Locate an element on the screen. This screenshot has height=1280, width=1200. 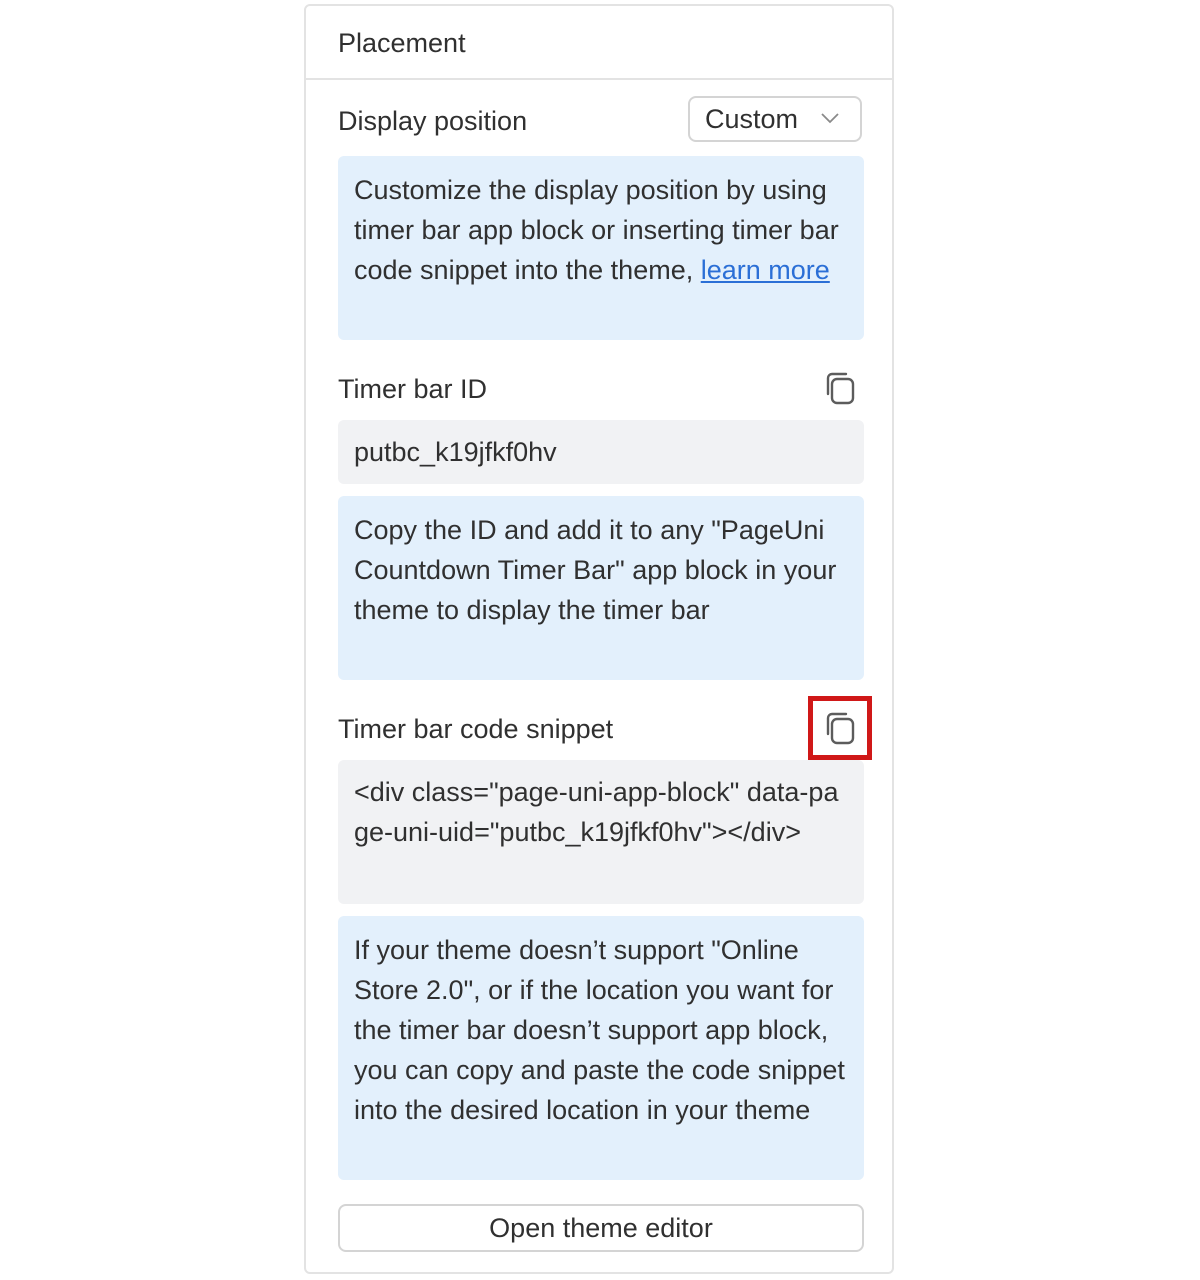
timer-bar-id-label: Timer bar ID is located at coordinates (413, 389).